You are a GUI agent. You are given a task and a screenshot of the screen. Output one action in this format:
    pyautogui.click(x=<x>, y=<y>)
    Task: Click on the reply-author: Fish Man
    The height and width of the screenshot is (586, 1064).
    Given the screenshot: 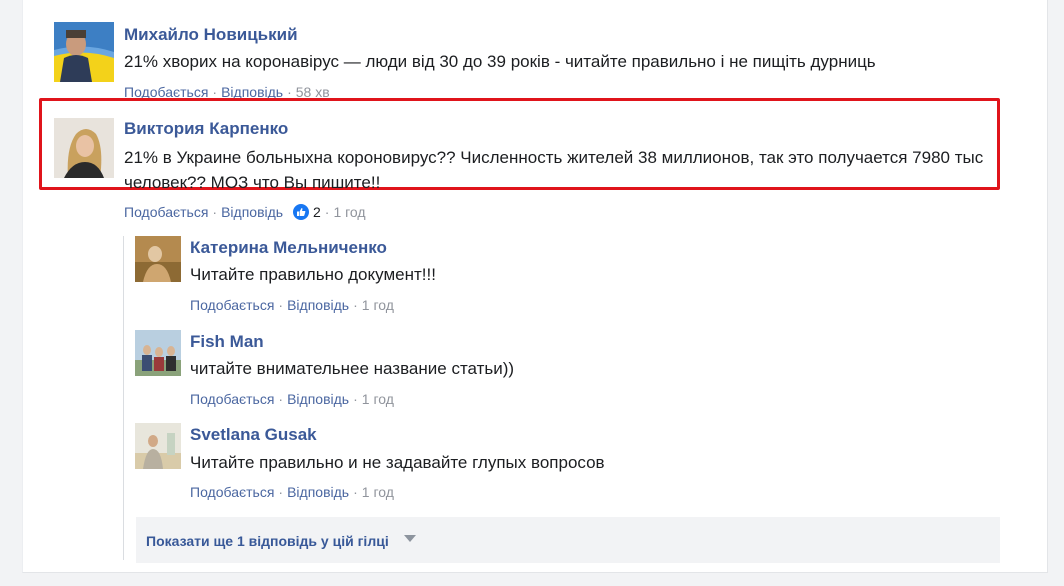 What is the action you would take?
    pyautogui.click(x=227, y=342)
    